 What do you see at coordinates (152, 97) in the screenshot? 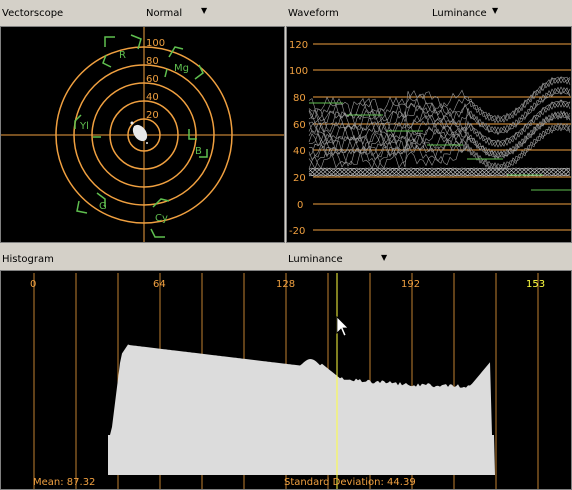
I see `ring-label-40: 40` at bounding box center [152, 97].